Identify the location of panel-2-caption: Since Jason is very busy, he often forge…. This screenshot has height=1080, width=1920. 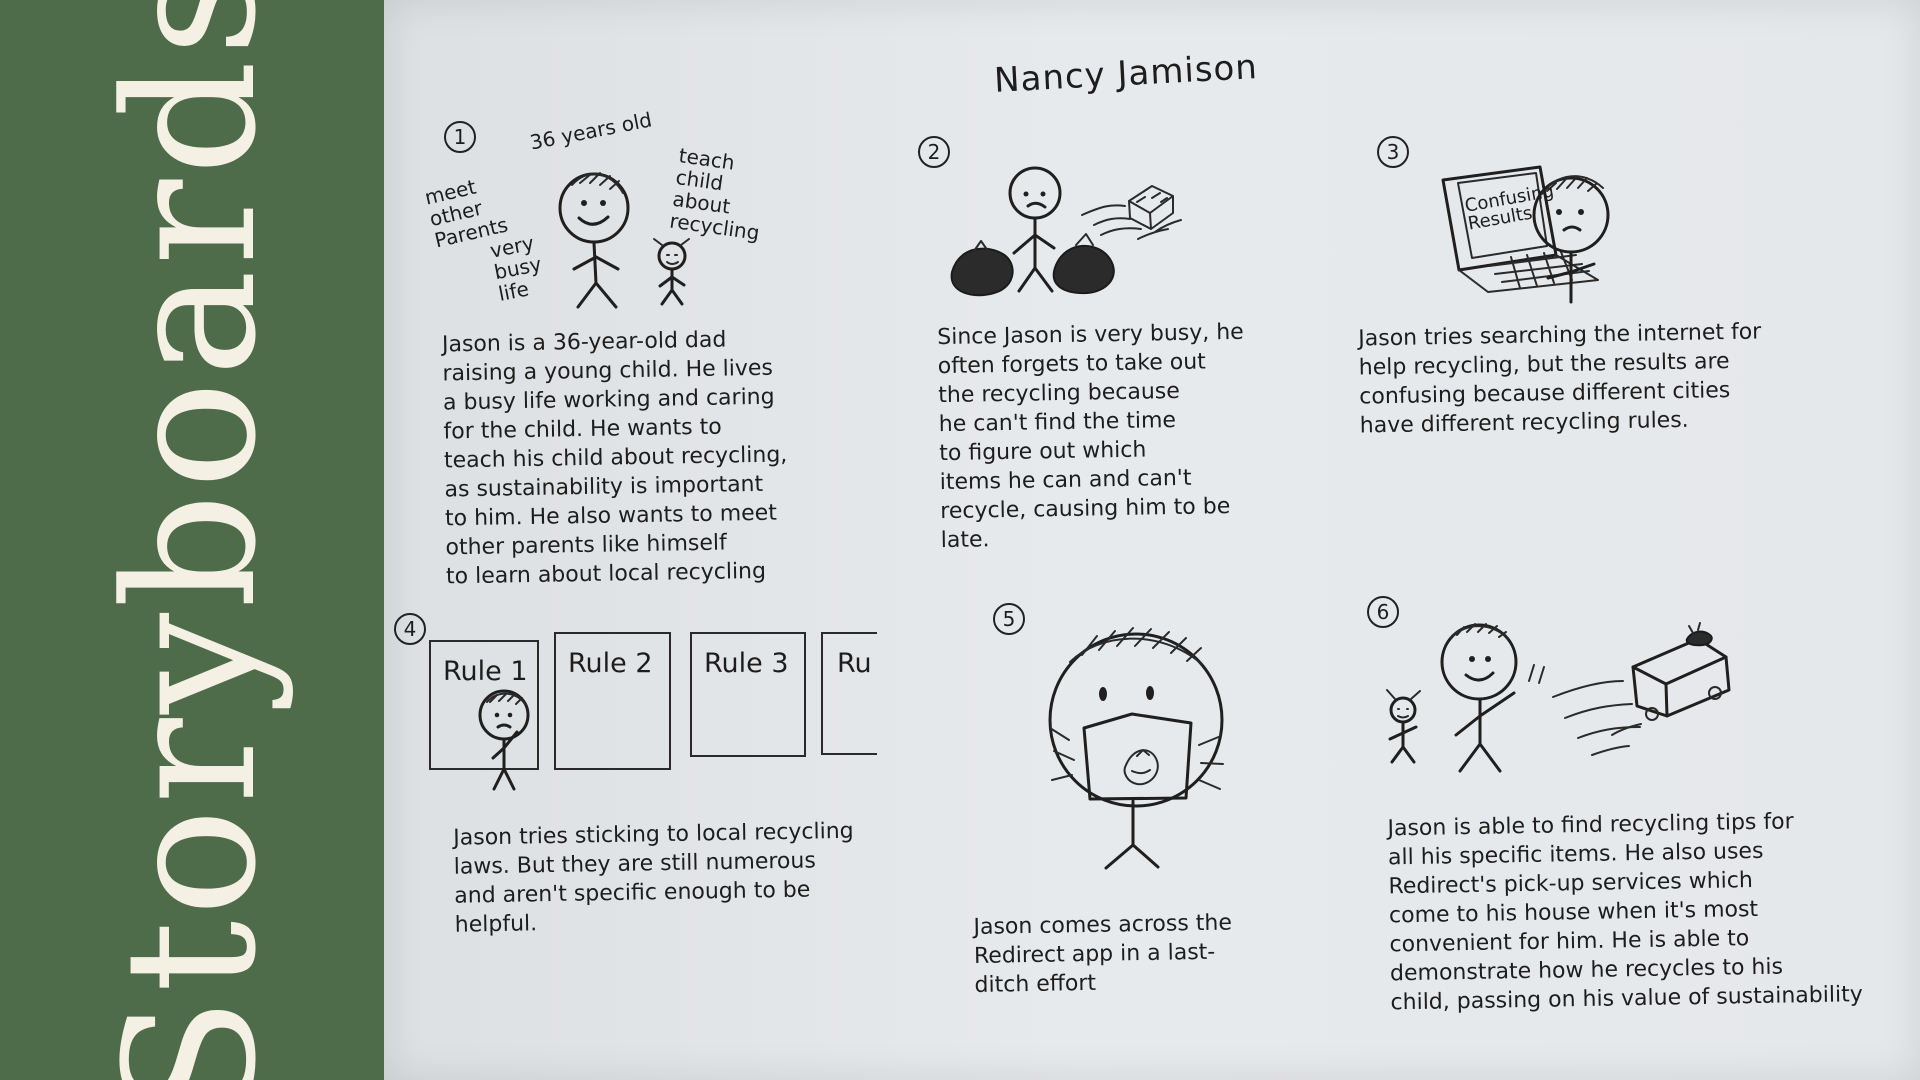
(1090, 436).